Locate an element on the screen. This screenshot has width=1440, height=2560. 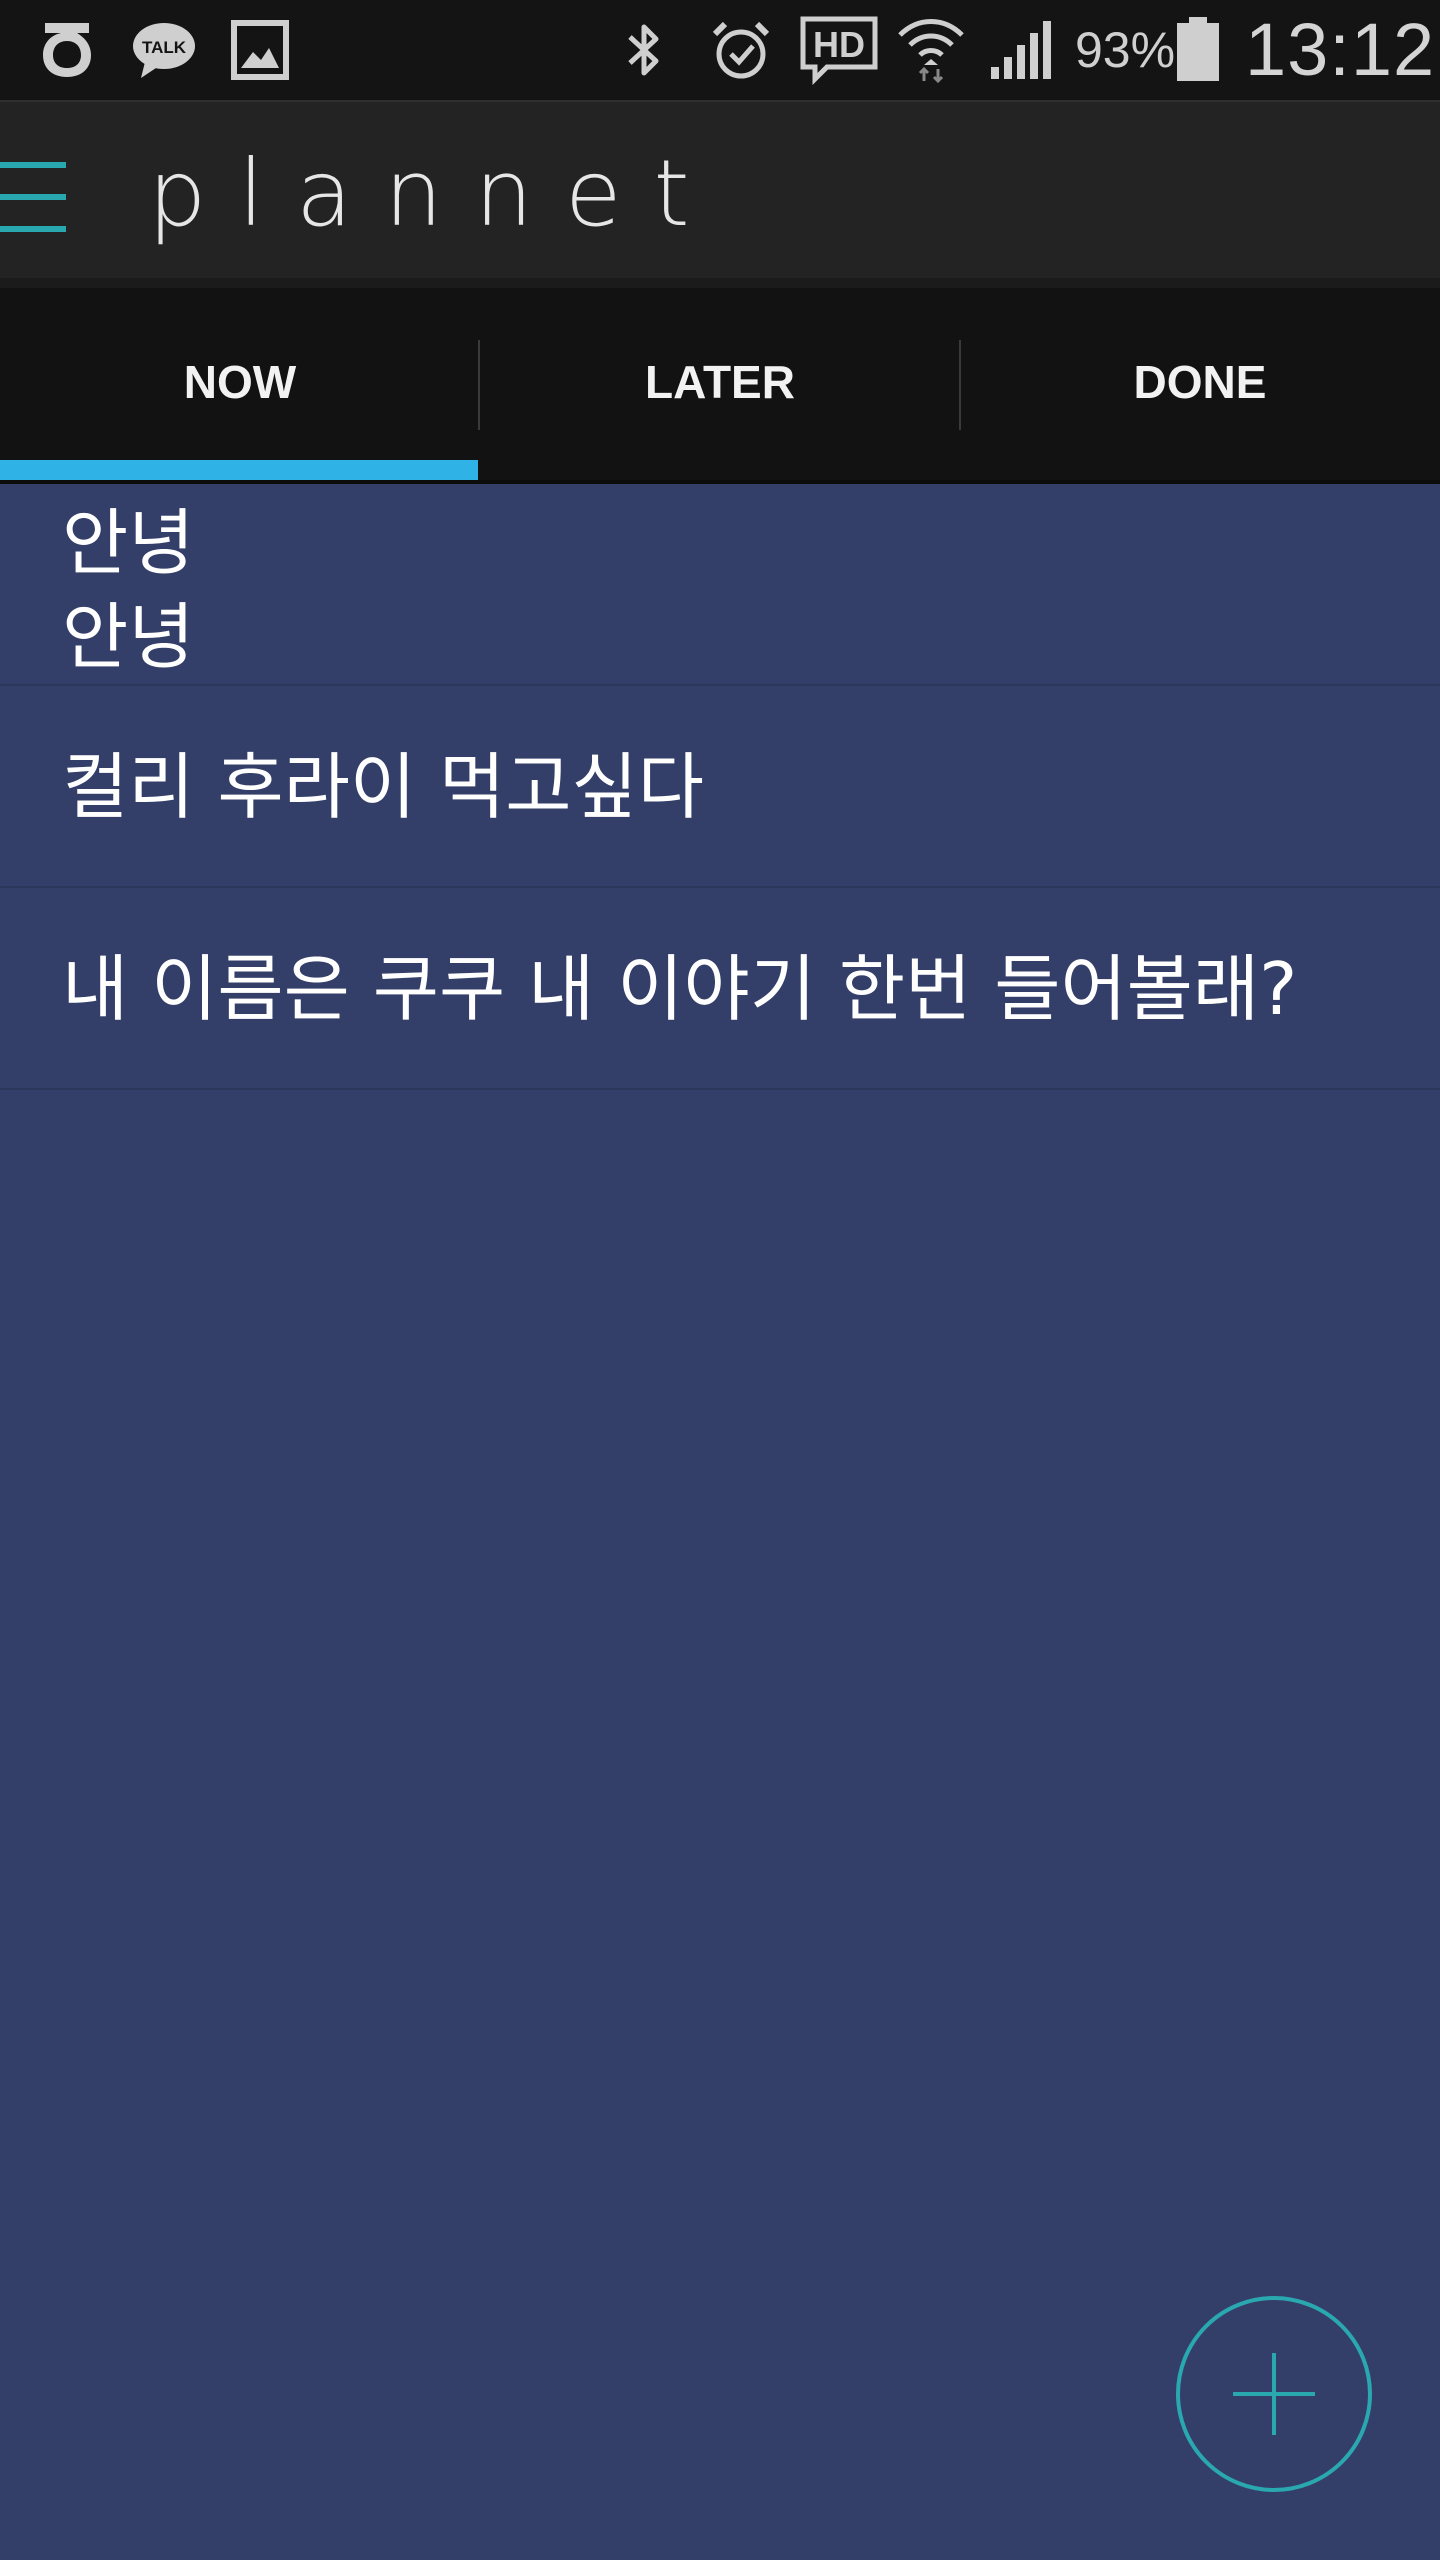
svg-text: TALK is located at coordinates (164, 47).